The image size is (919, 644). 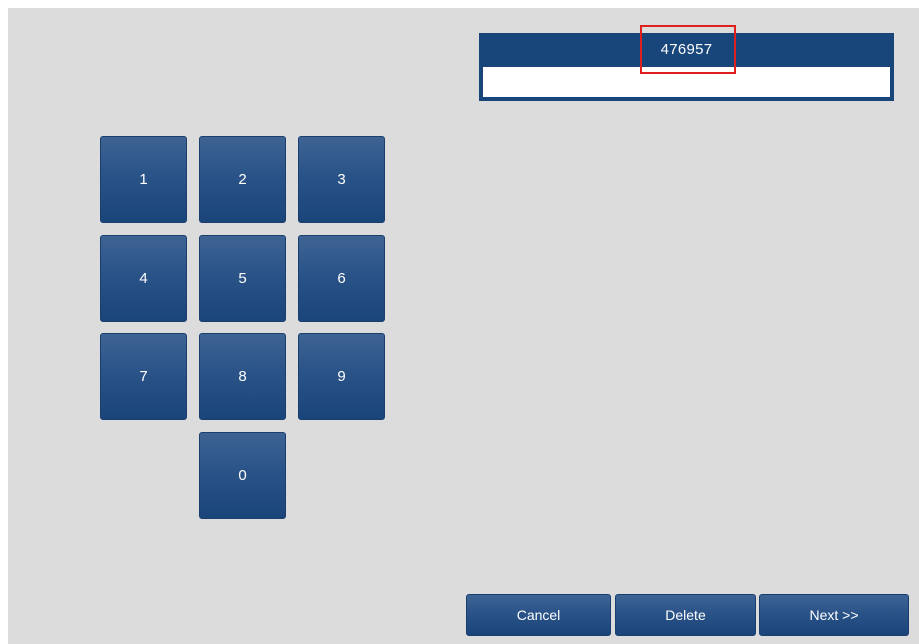 I want to click on next-button: Next >>, so click(x=834, y=615).